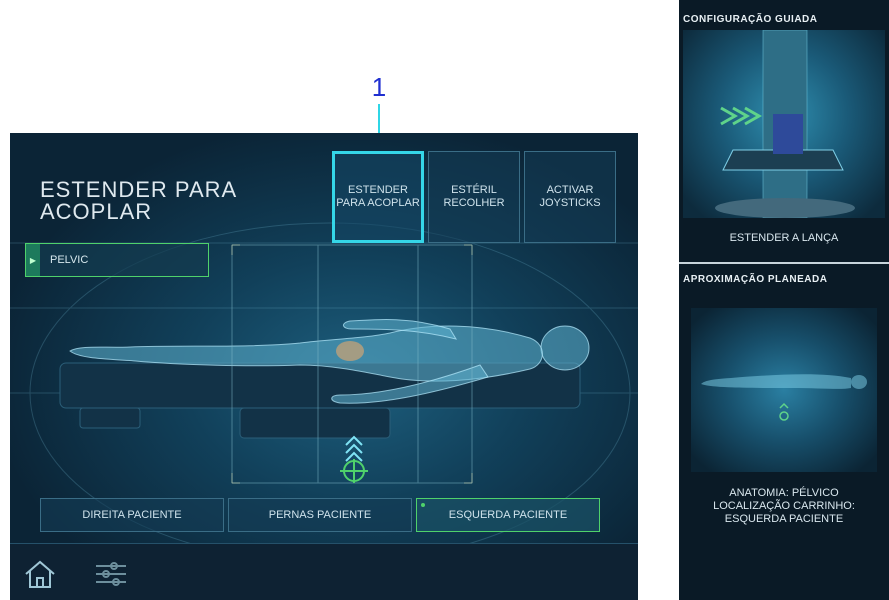  I want to click on approach-illustration-graphic, so click(784, 397).